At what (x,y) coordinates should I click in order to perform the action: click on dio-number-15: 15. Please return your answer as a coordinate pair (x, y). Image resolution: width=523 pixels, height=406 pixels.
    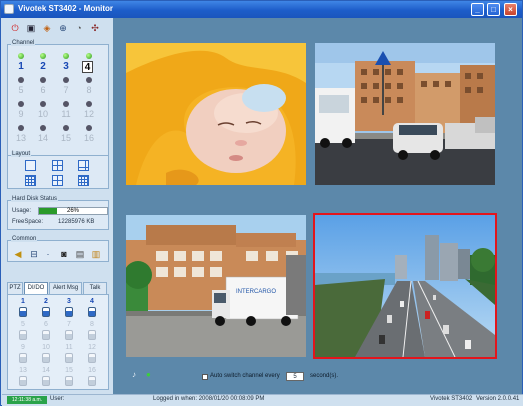
    Looking at the image, I should click on (69, 370).